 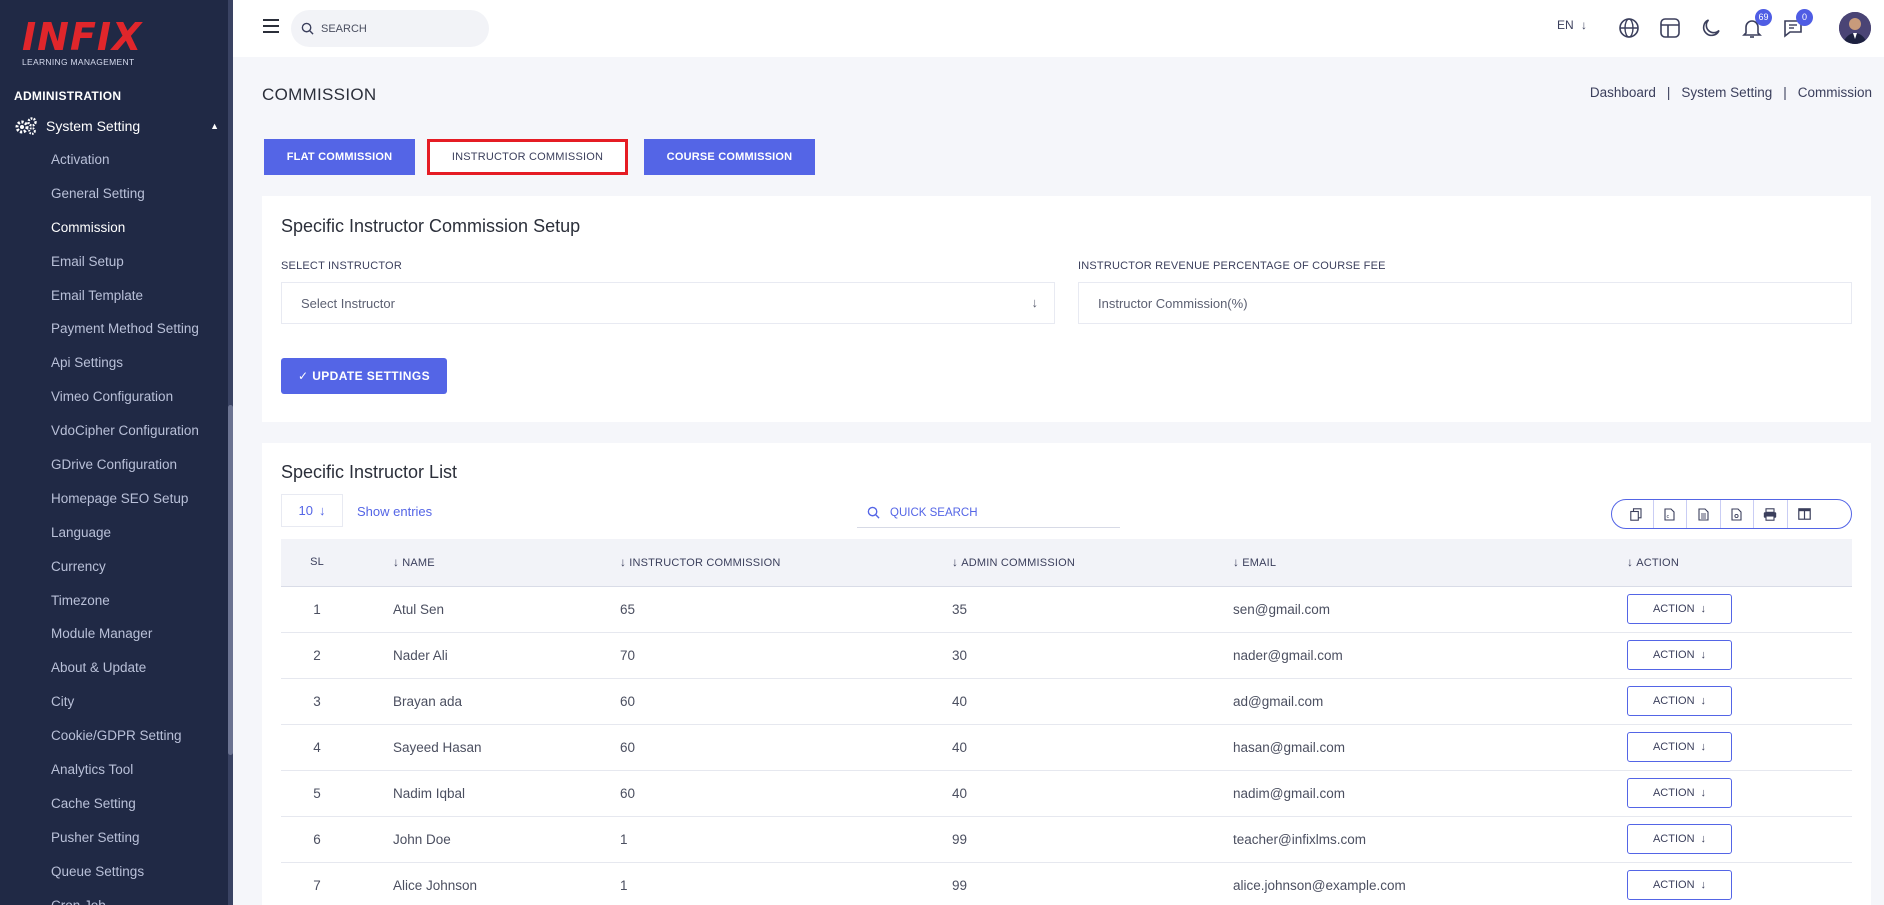 I want to click on moon-icon, so click(x=1711, y=28).